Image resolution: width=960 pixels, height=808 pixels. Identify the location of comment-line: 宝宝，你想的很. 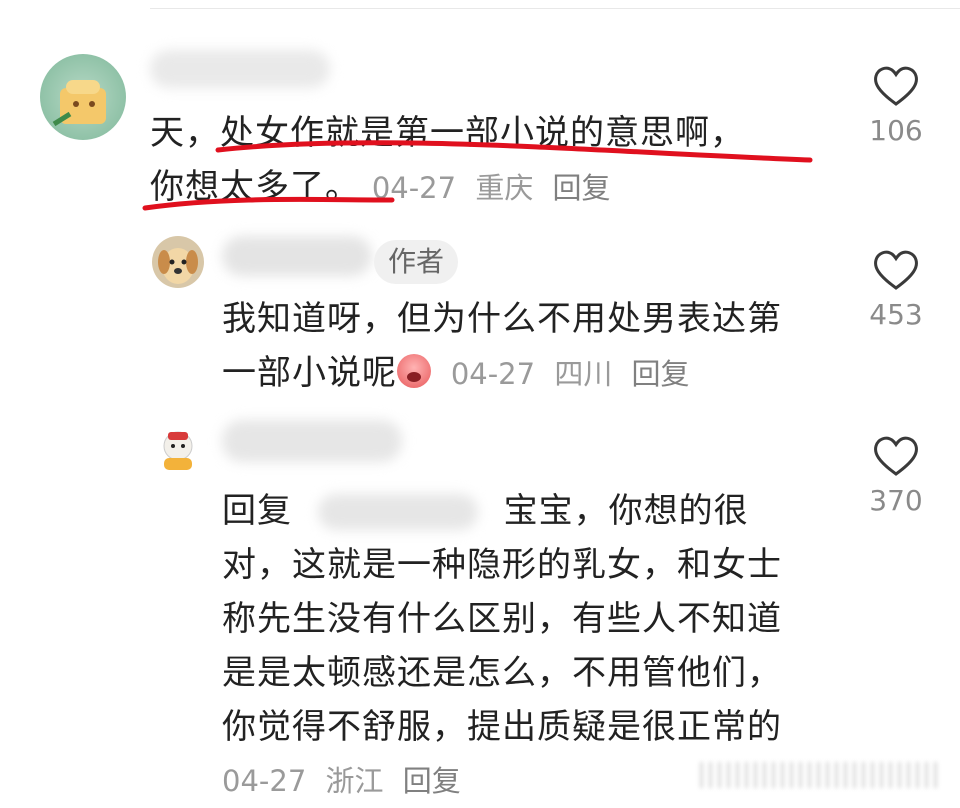
(626, 511).